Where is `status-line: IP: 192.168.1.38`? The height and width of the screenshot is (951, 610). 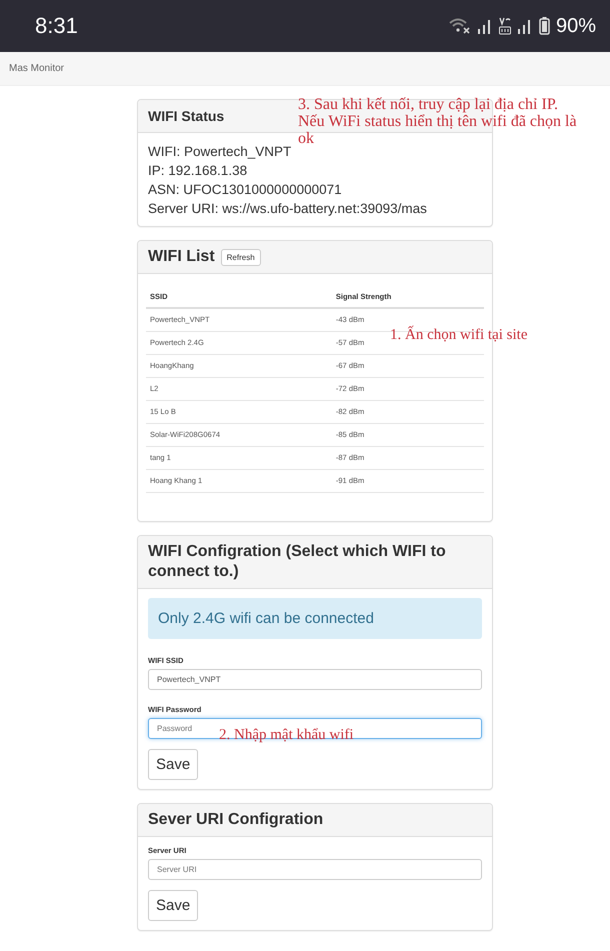
status-line: IP: 192.168.1.38 is located at coordinates (198, 171).